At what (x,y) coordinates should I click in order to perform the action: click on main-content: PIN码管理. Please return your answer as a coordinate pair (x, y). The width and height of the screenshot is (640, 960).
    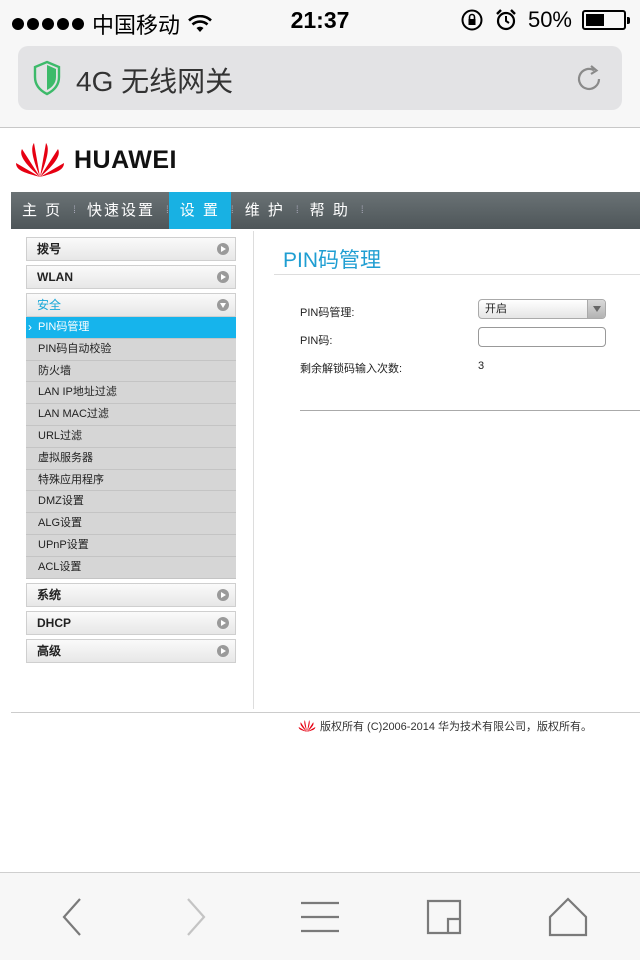
    Looking at the image, I should click on (461, 259).